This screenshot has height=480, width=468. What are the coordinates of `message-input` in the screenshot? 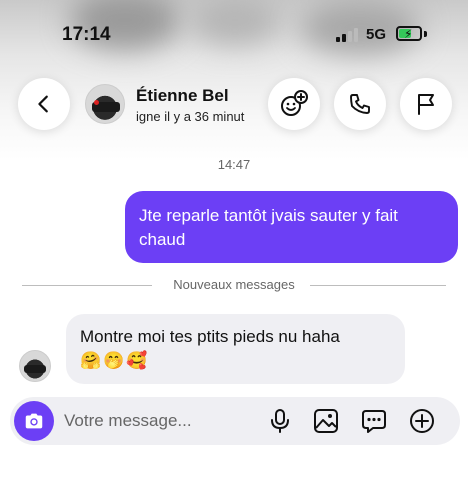 It's located at (159, 421).